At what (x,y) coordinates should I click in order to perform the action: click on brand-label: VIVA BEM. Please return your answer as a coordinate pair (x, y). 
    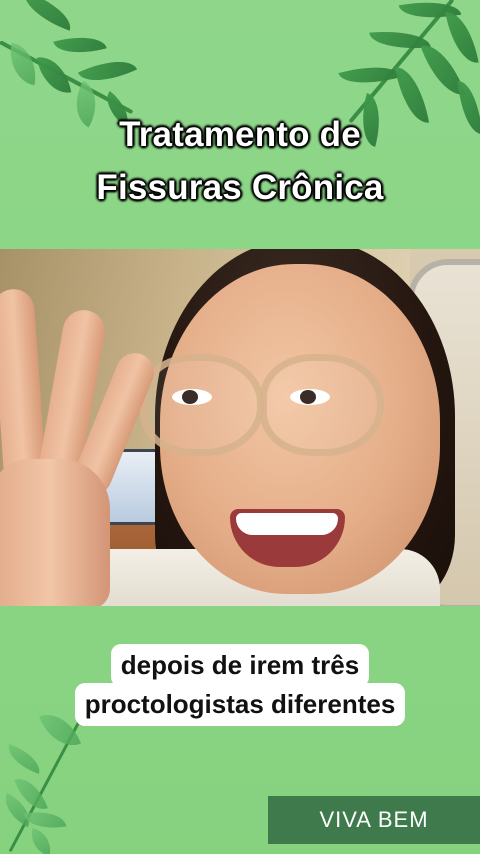
    Looking at the image, I should click on (374, 819).